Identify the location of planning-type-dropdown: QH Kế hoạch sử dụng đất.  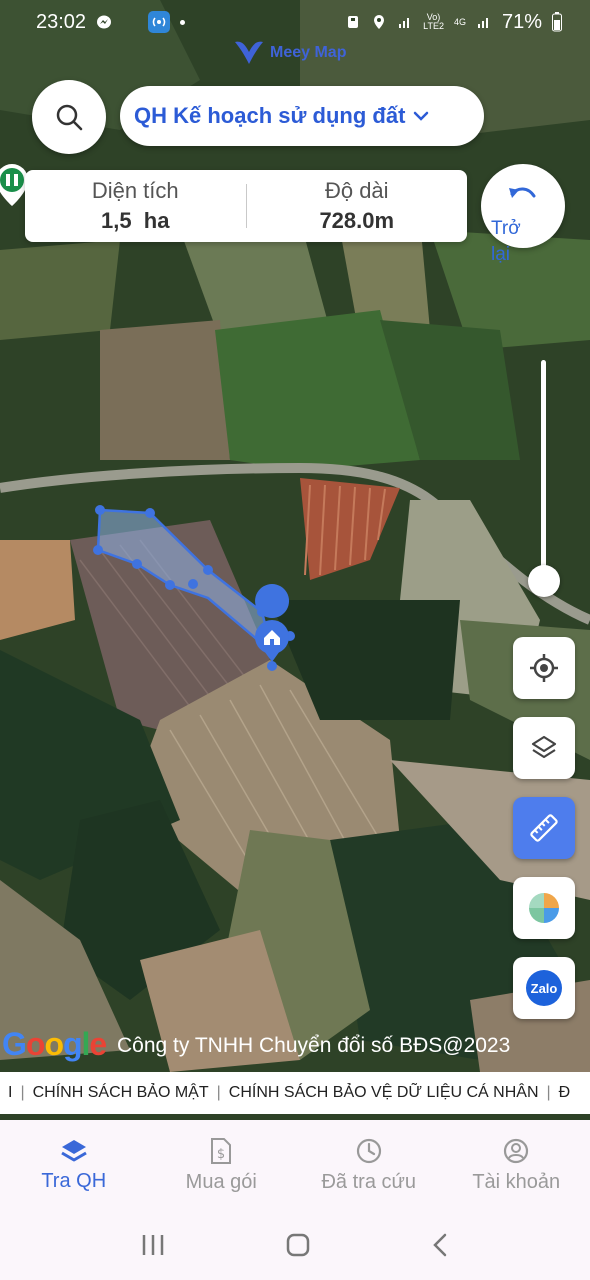
(302, 116).